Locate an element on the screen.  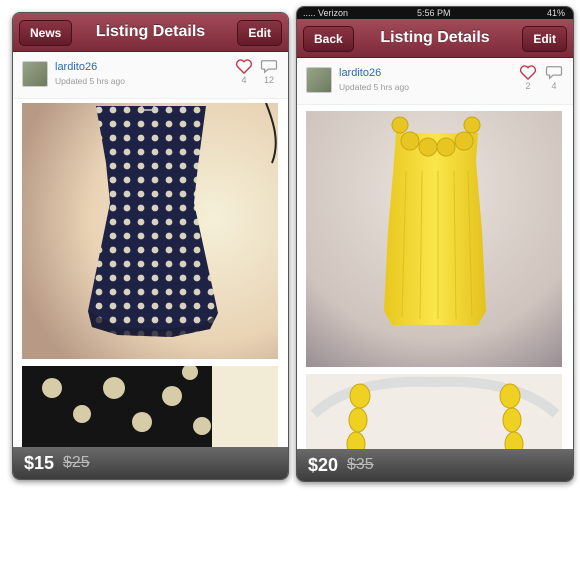
seller-row: lardito26 Updated 5 hrs ago 2 4 is located at coordinates (435, 81).